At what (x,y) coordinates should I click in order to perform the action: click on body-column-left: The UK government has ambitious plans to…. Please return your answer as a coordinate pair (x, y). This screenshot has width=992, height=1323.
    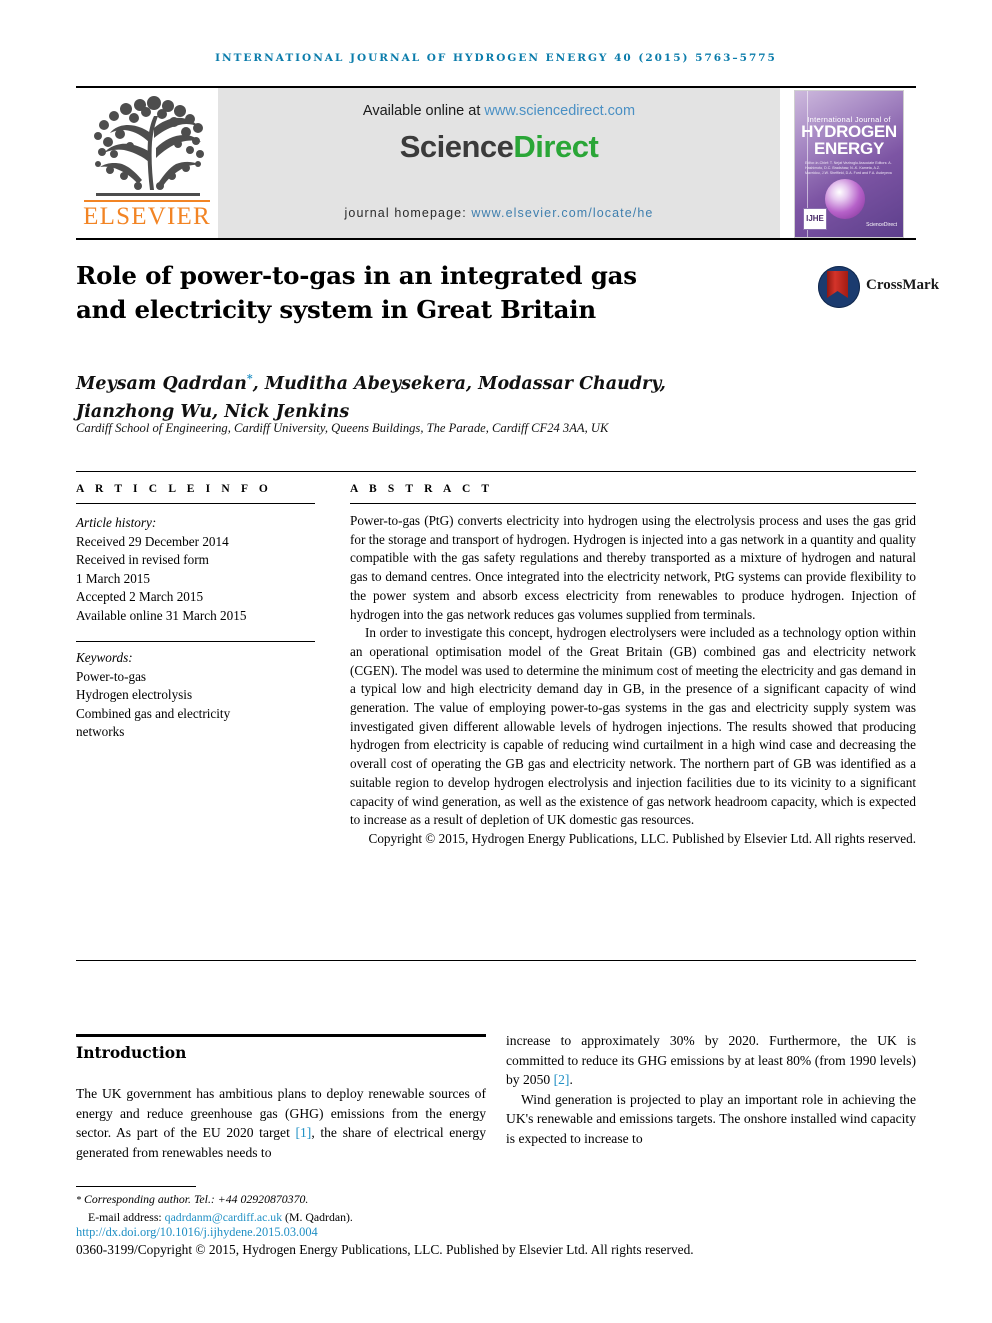
    Looking at the image, I should click on (281, 1123).